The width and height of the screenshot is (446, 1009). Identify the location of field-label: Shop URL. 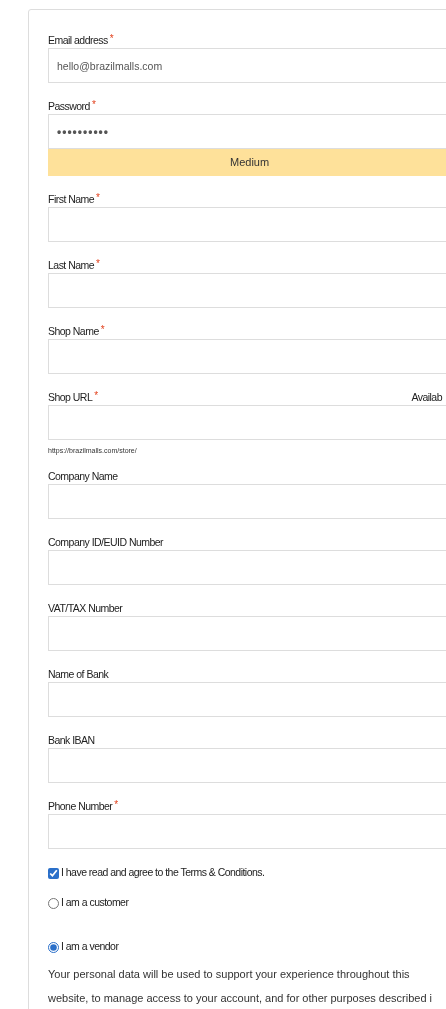
(70, 397).